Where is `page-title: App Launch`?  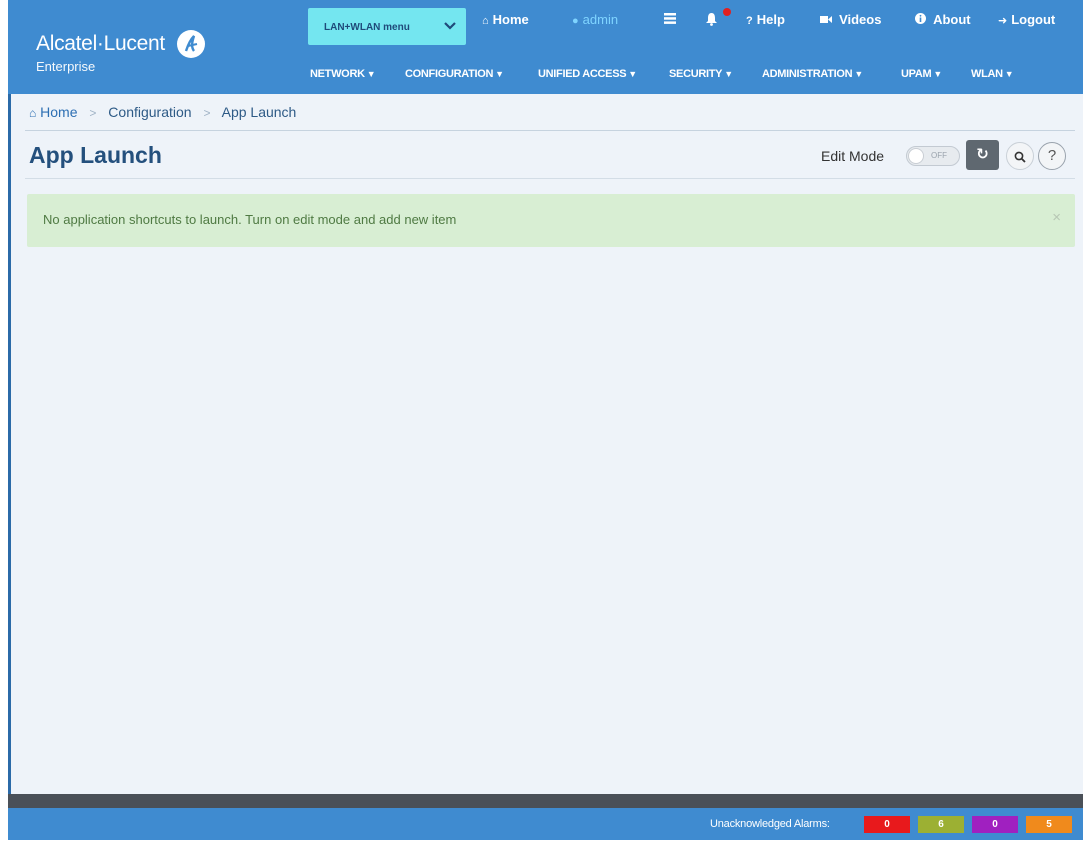
page-title: App Launch is located at coordinates (95, 155).